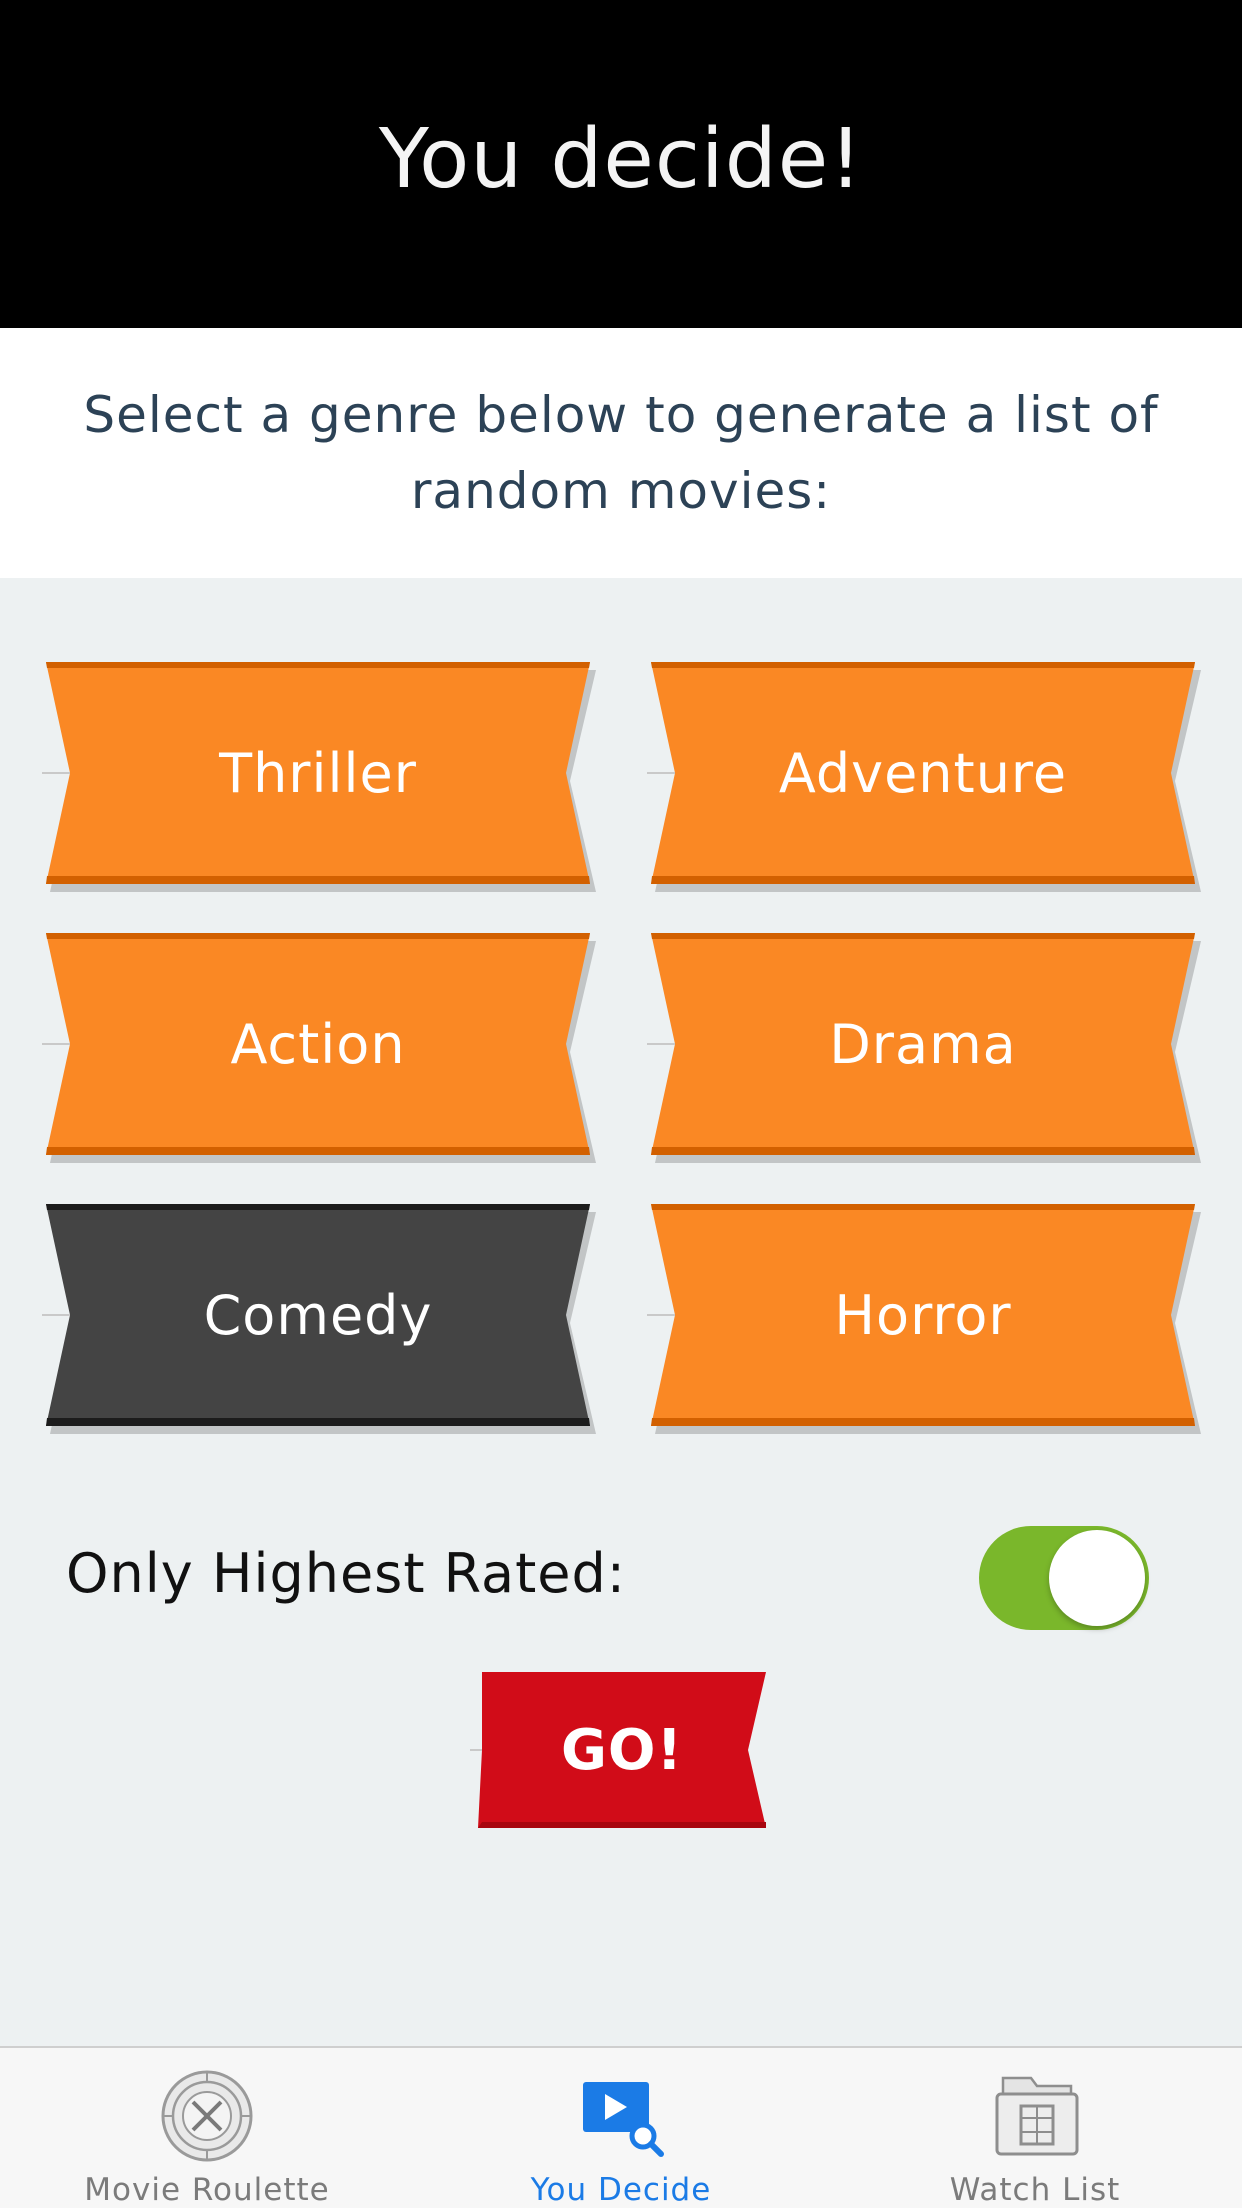 The height and width of the screenshot is (2208, 1242). I want to click on go-button: GO!, so click(618, 1750).